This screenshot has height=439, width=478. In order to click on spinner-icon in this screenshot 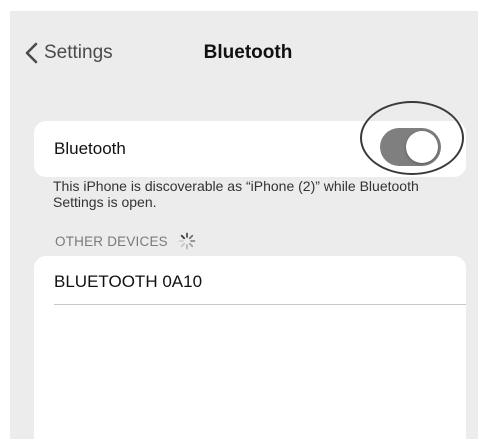, I will do `click(187, 241)`.